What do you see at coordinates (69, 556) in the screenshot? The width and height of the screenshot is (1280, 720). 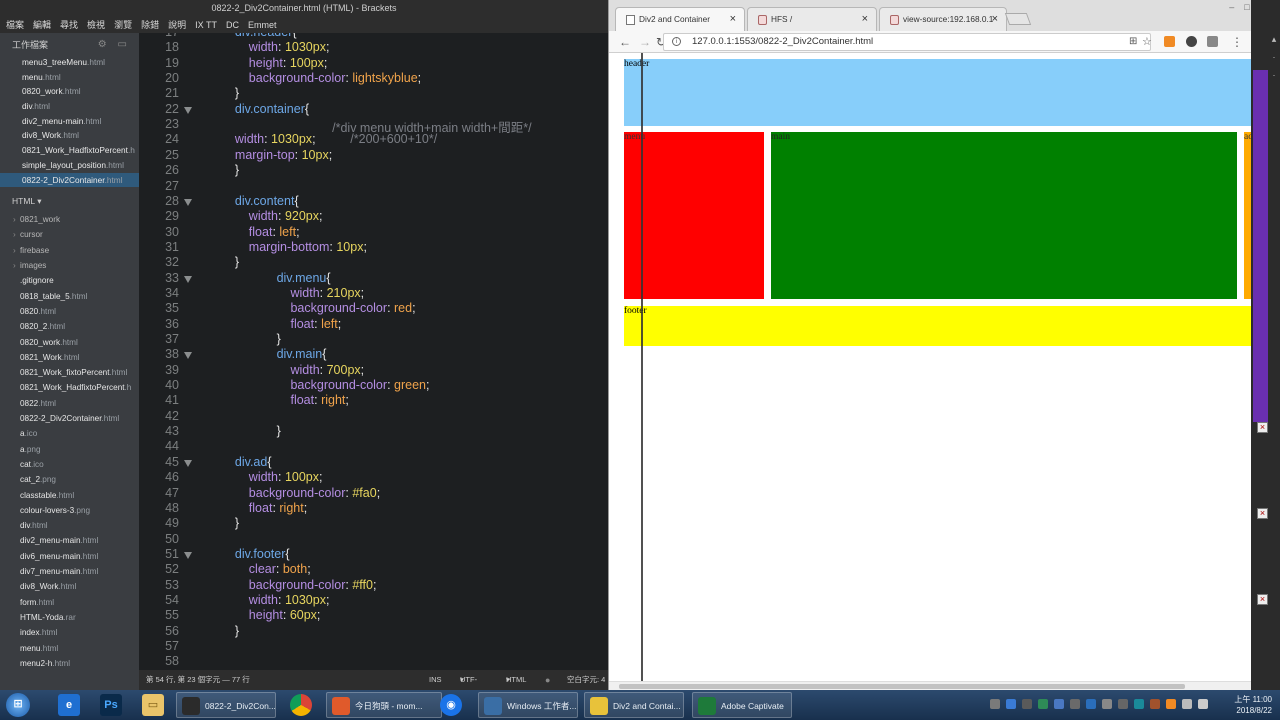 I see `tree-file: div6_menu-main.html` at bounding box center [69, 556].